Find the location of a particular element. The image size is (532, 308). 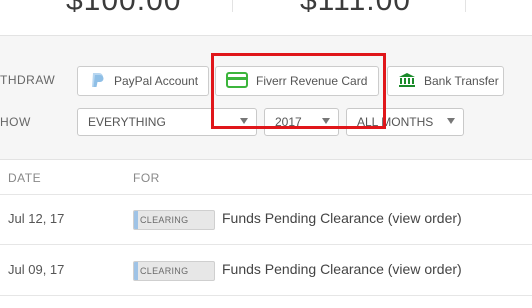

column-header-for: FOR is located at coordinates (146, 178).